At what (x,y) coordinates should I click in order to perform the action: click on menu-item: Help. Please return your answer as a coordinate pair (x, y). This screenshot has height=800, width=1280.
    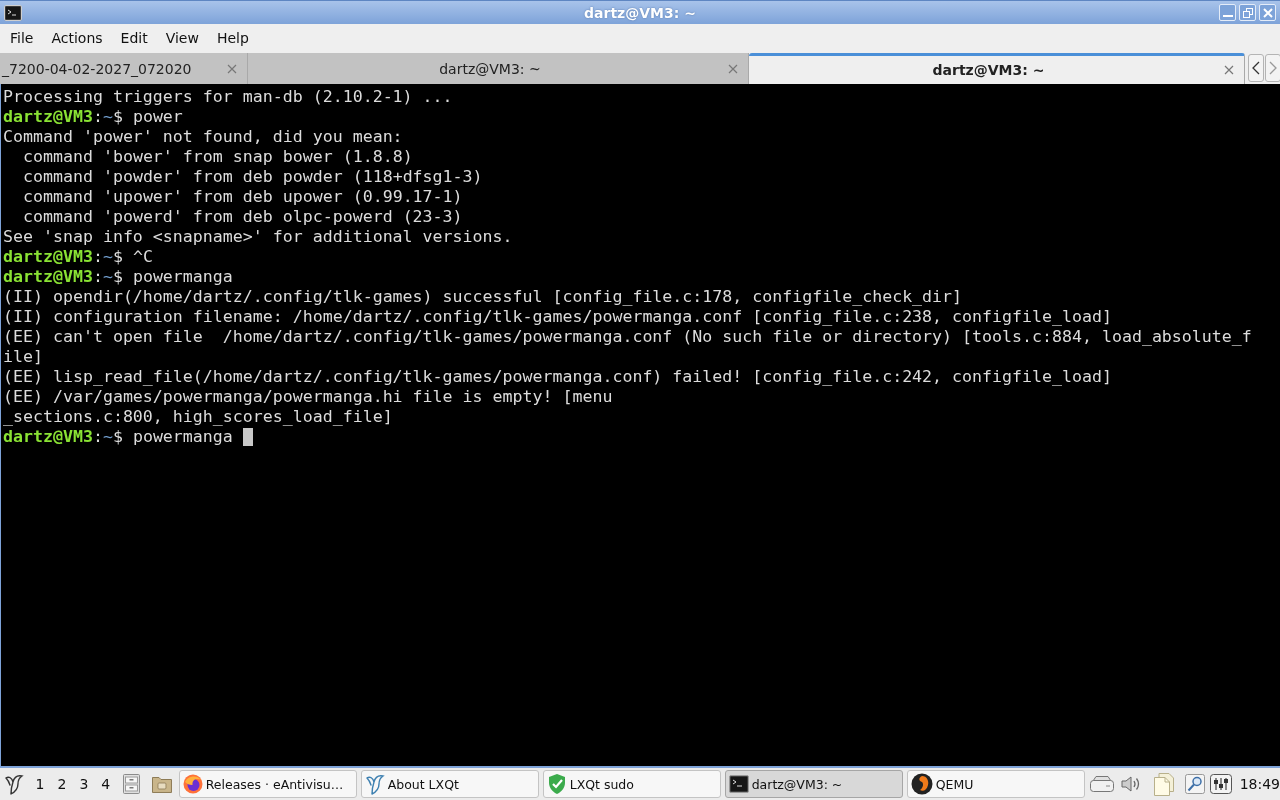
    Looking at the image, I should click on (232, 38).